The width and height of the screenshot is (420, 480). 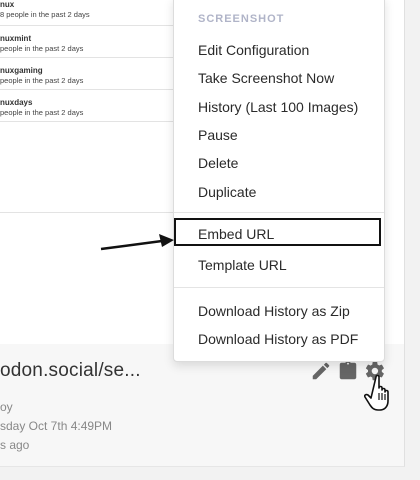 What do you see at coordinates (277, 232) in the screenshot?
I see `highlighted-menu-item: Embed URL` at bounding box center [277, 232].